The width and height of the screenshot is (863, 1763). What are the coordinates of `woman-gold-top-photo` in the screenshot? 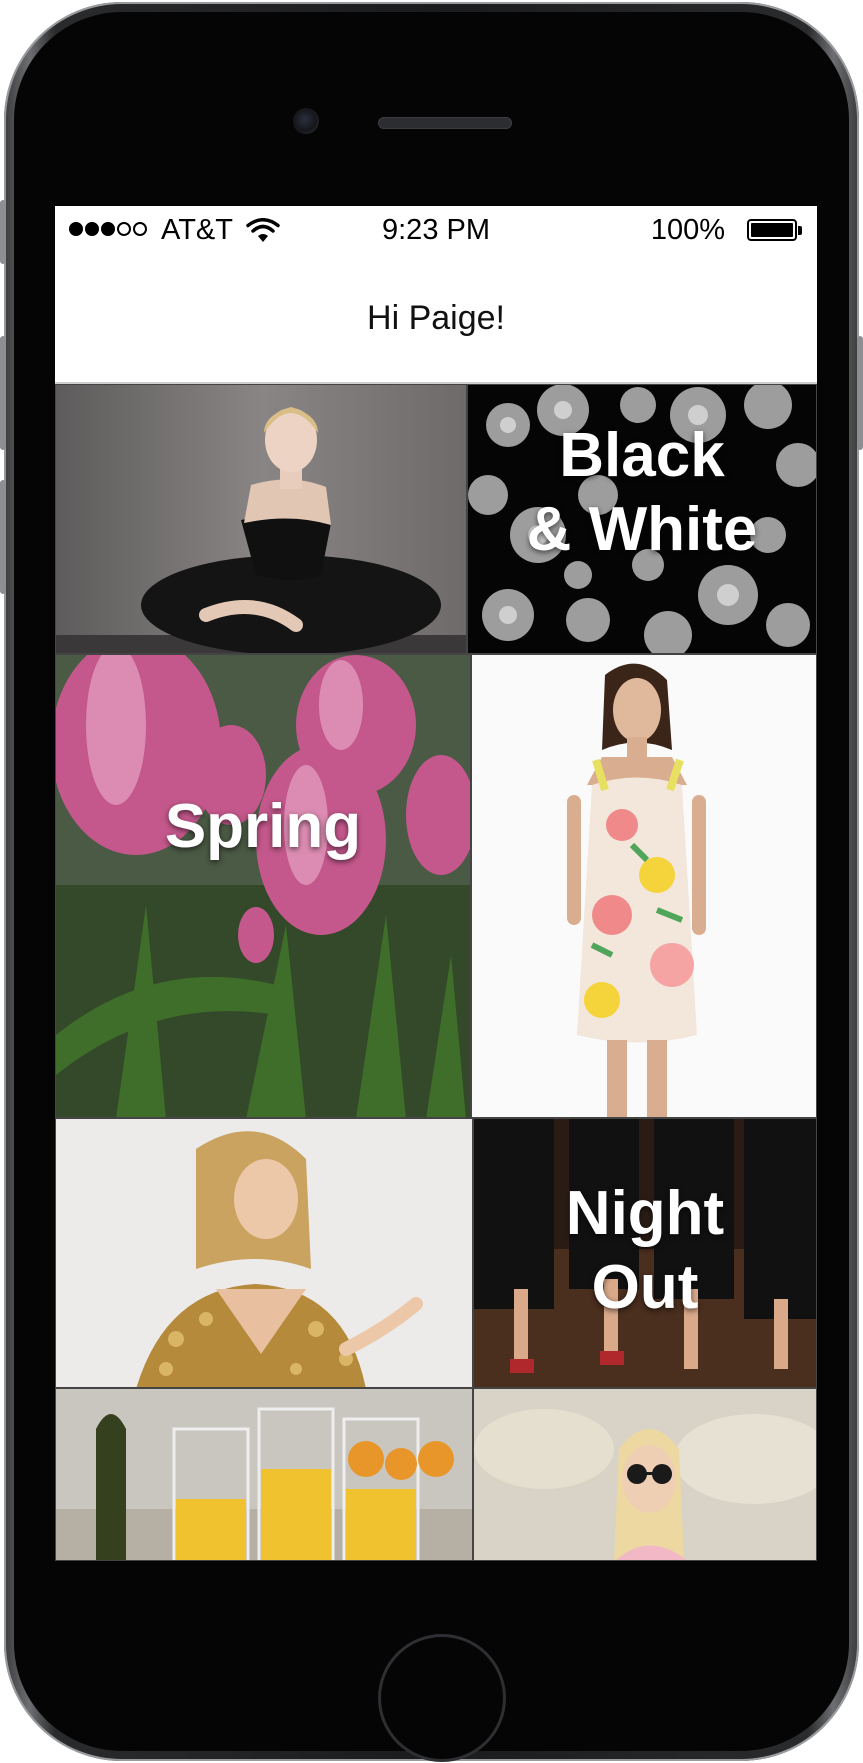 It's located at (264, 1253).